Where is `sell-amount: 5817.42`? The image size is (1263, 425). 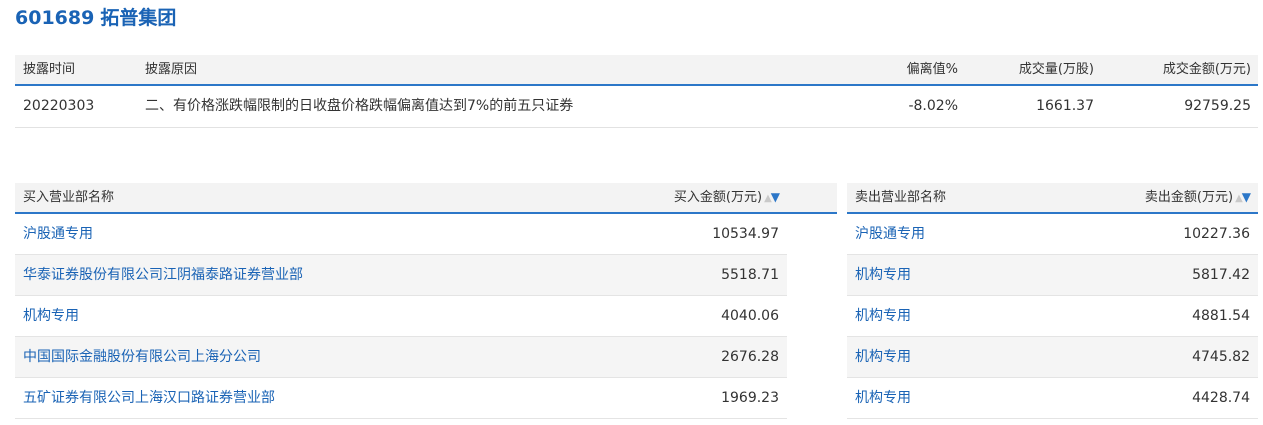
sell-amount: 5817.42 is located at coordinates (1221, 275).